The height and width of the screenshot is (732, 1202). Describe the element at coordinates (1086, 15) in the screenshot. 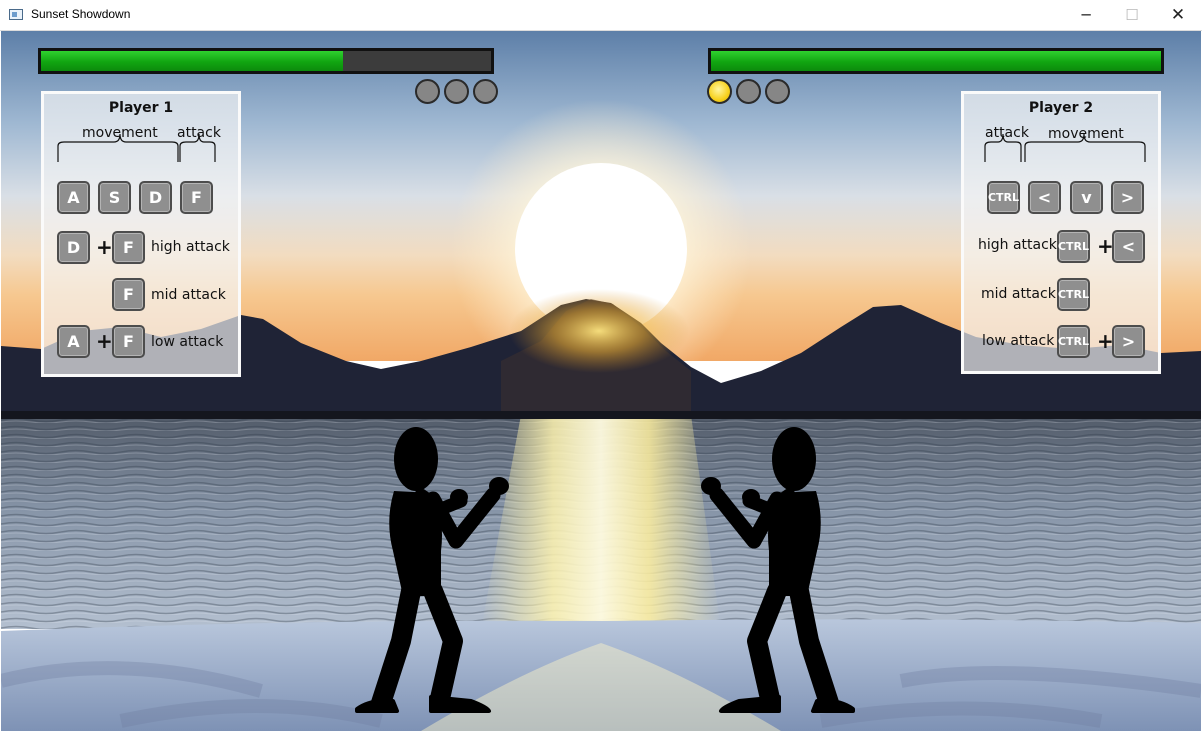

I see `minimize-button: ─` at that location.